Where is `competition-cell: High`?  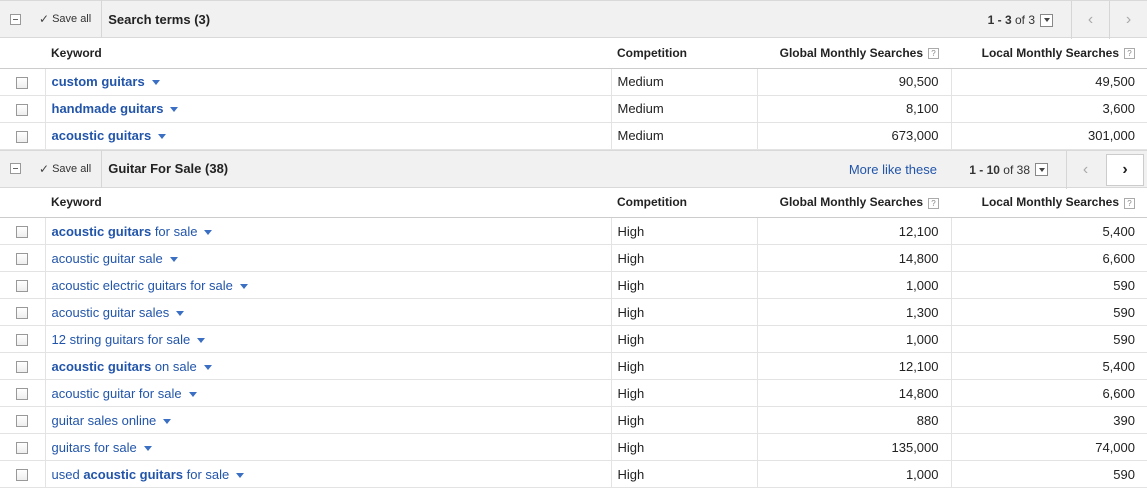 competition-cell: High is located at coordinates (683, 420).